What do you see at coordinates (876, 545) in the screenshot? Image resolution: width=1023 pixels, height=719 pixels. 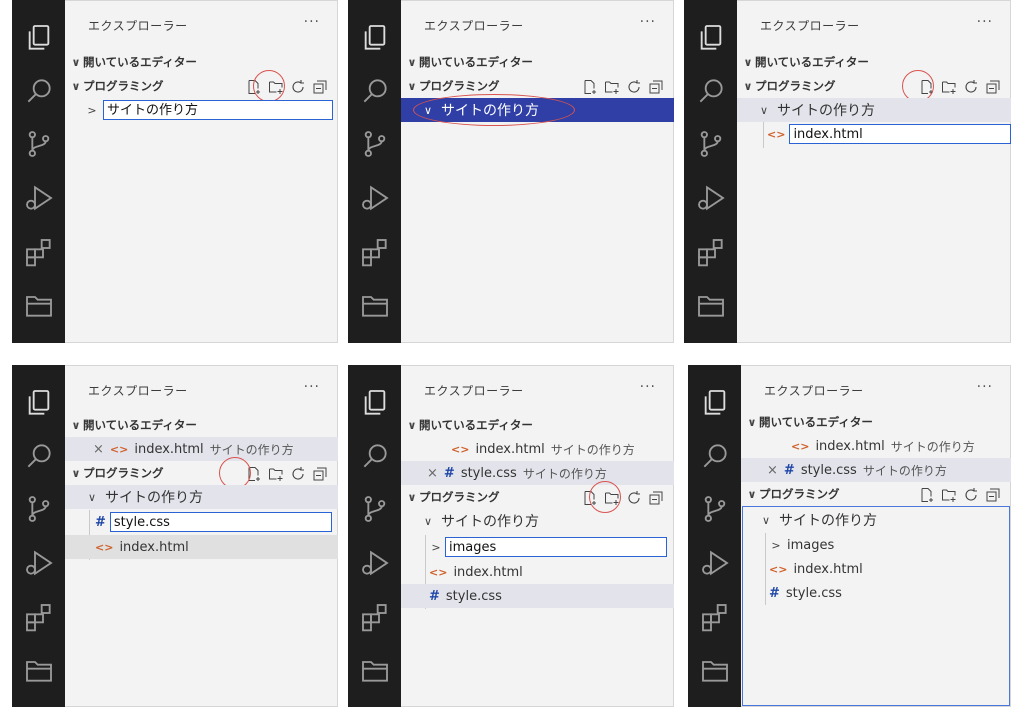 I see `folder-row-images: > images` at bounding box center [876, 545].